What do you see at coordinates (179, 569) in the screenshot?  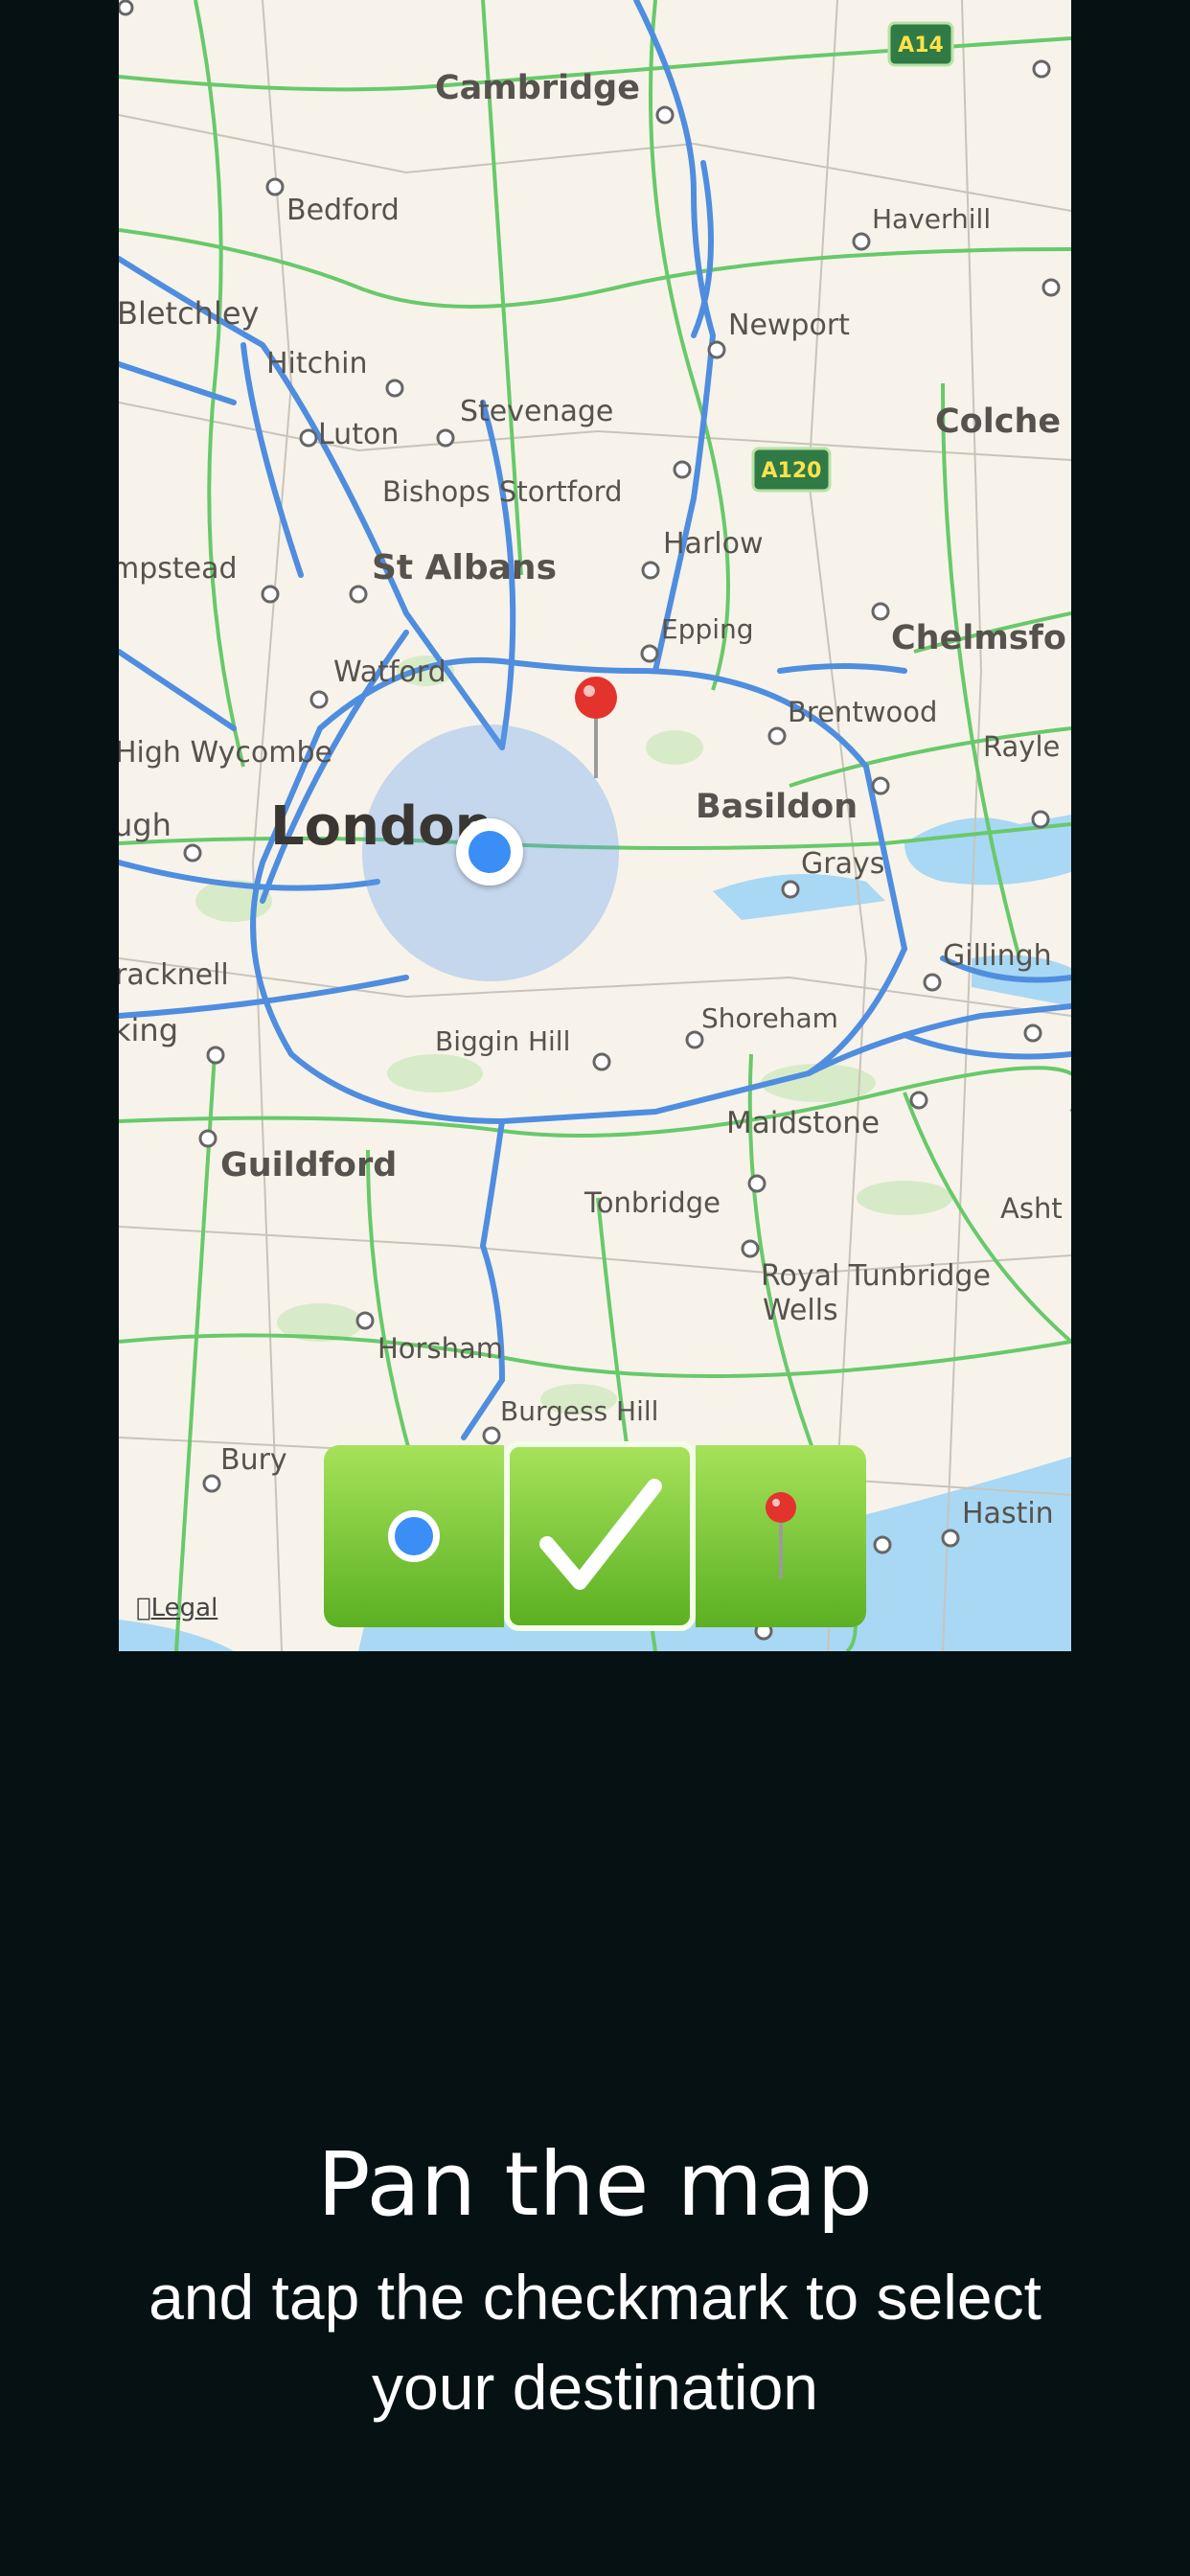 I see `city-label: mpstead` at bounding box center [179, 569].